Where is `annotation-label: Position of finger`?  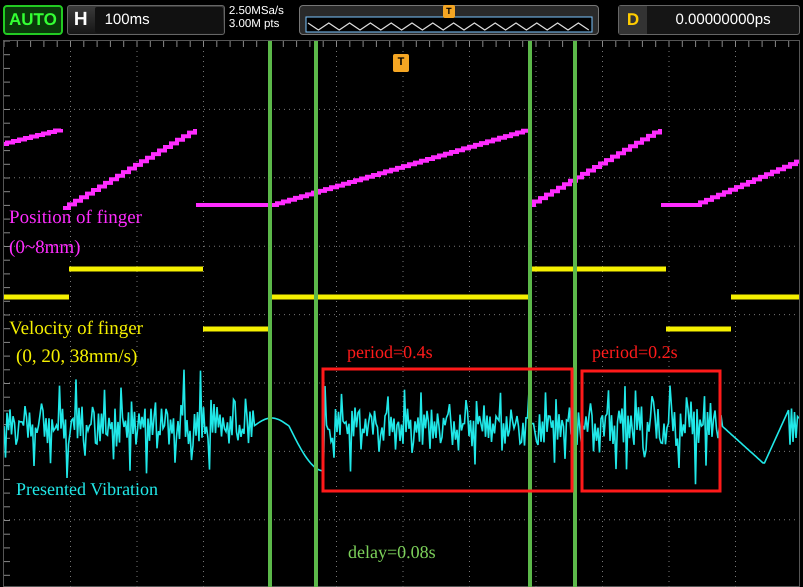 annotation-label: Position of finger is located at coordinates (75, 218).